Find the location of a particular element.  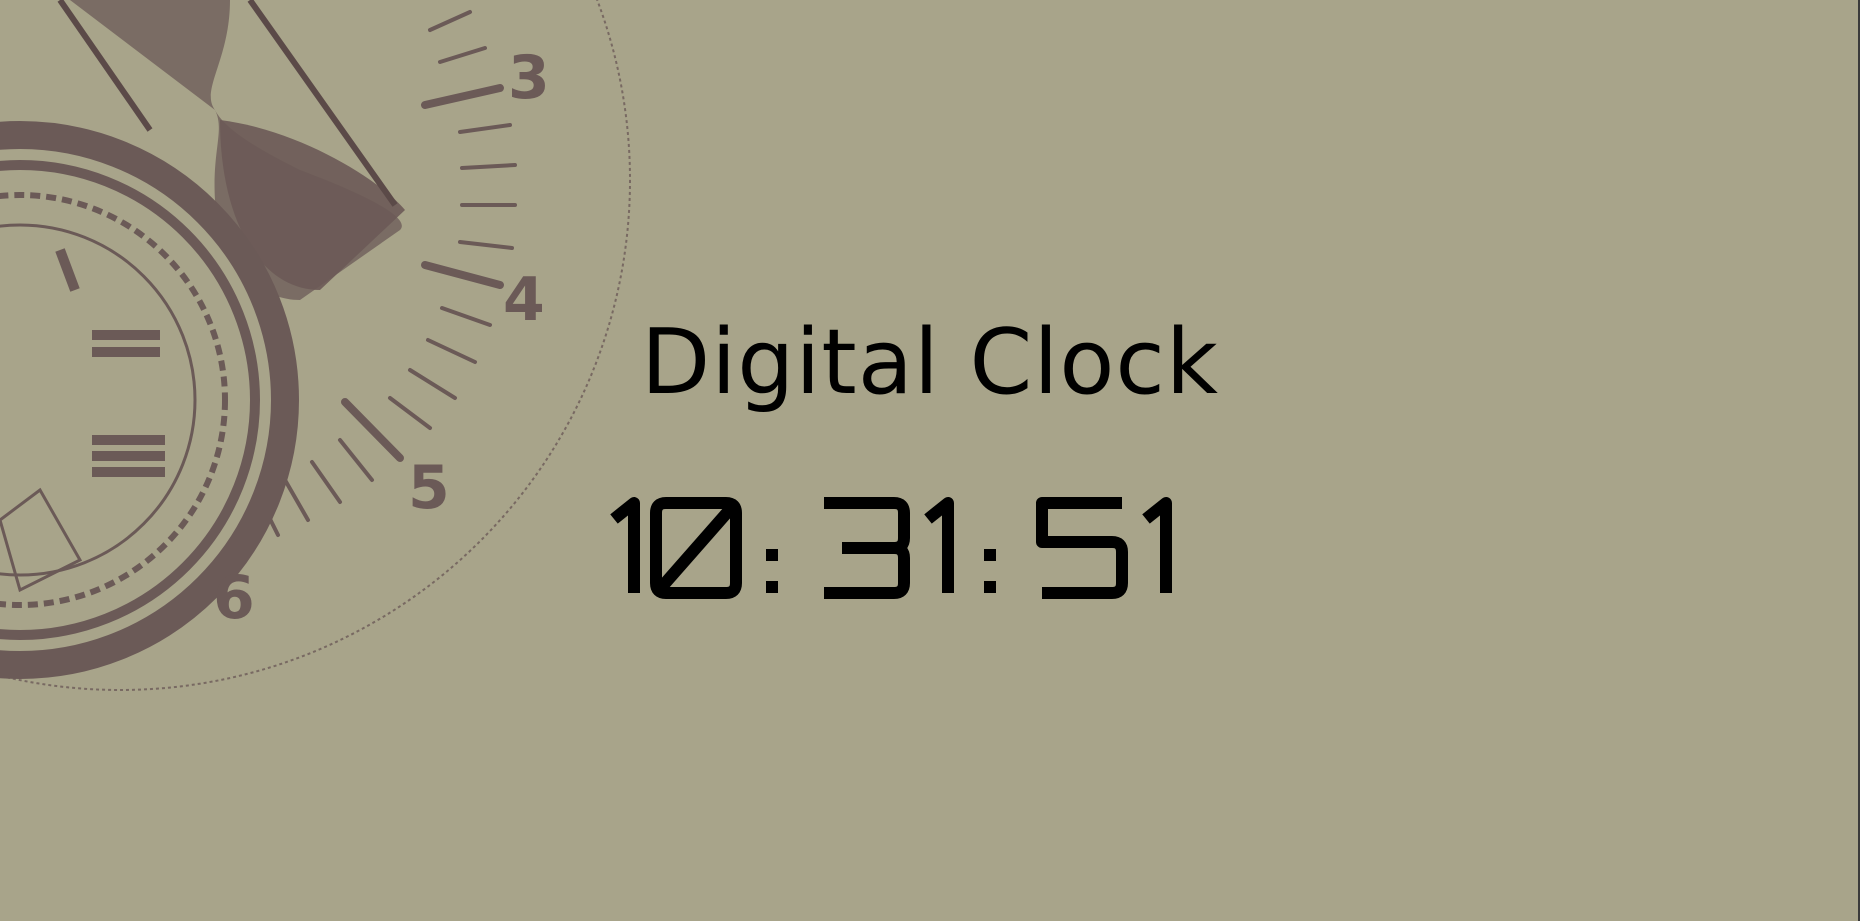

digital-time-display: 10 31 51 is located at coordinates (886, 543).